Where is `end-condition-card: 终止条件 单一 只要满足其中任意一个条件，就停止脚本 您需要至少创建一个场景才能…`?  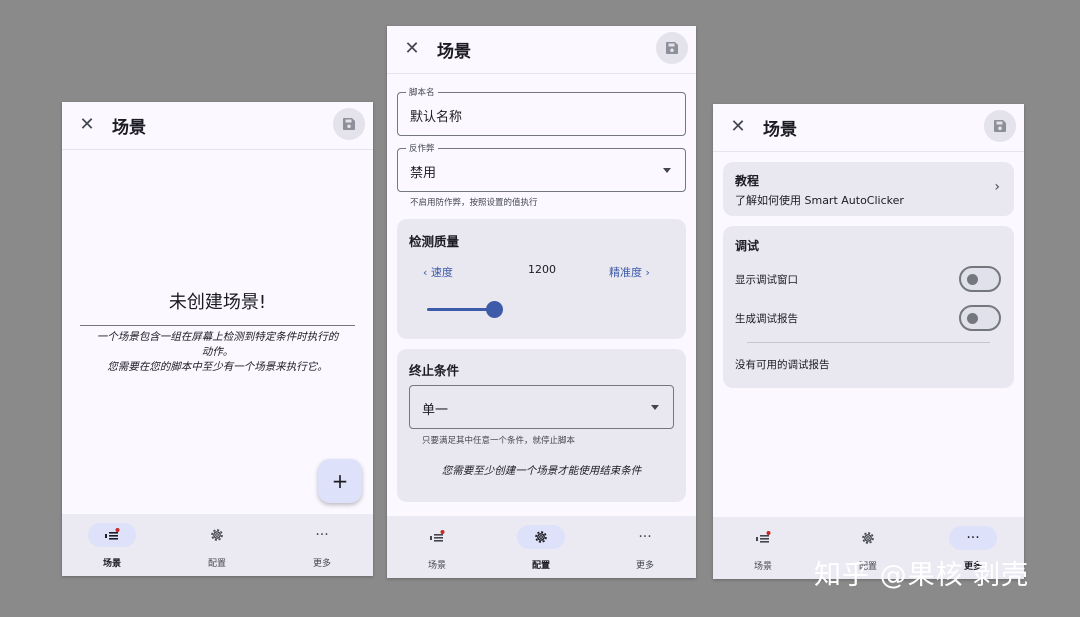 end-condition-card: 终止条件 单一 只要满足其中任意一个条件，就停止脚本 您需要至少创建一个场景才能… is located at coordinates (541, 425).